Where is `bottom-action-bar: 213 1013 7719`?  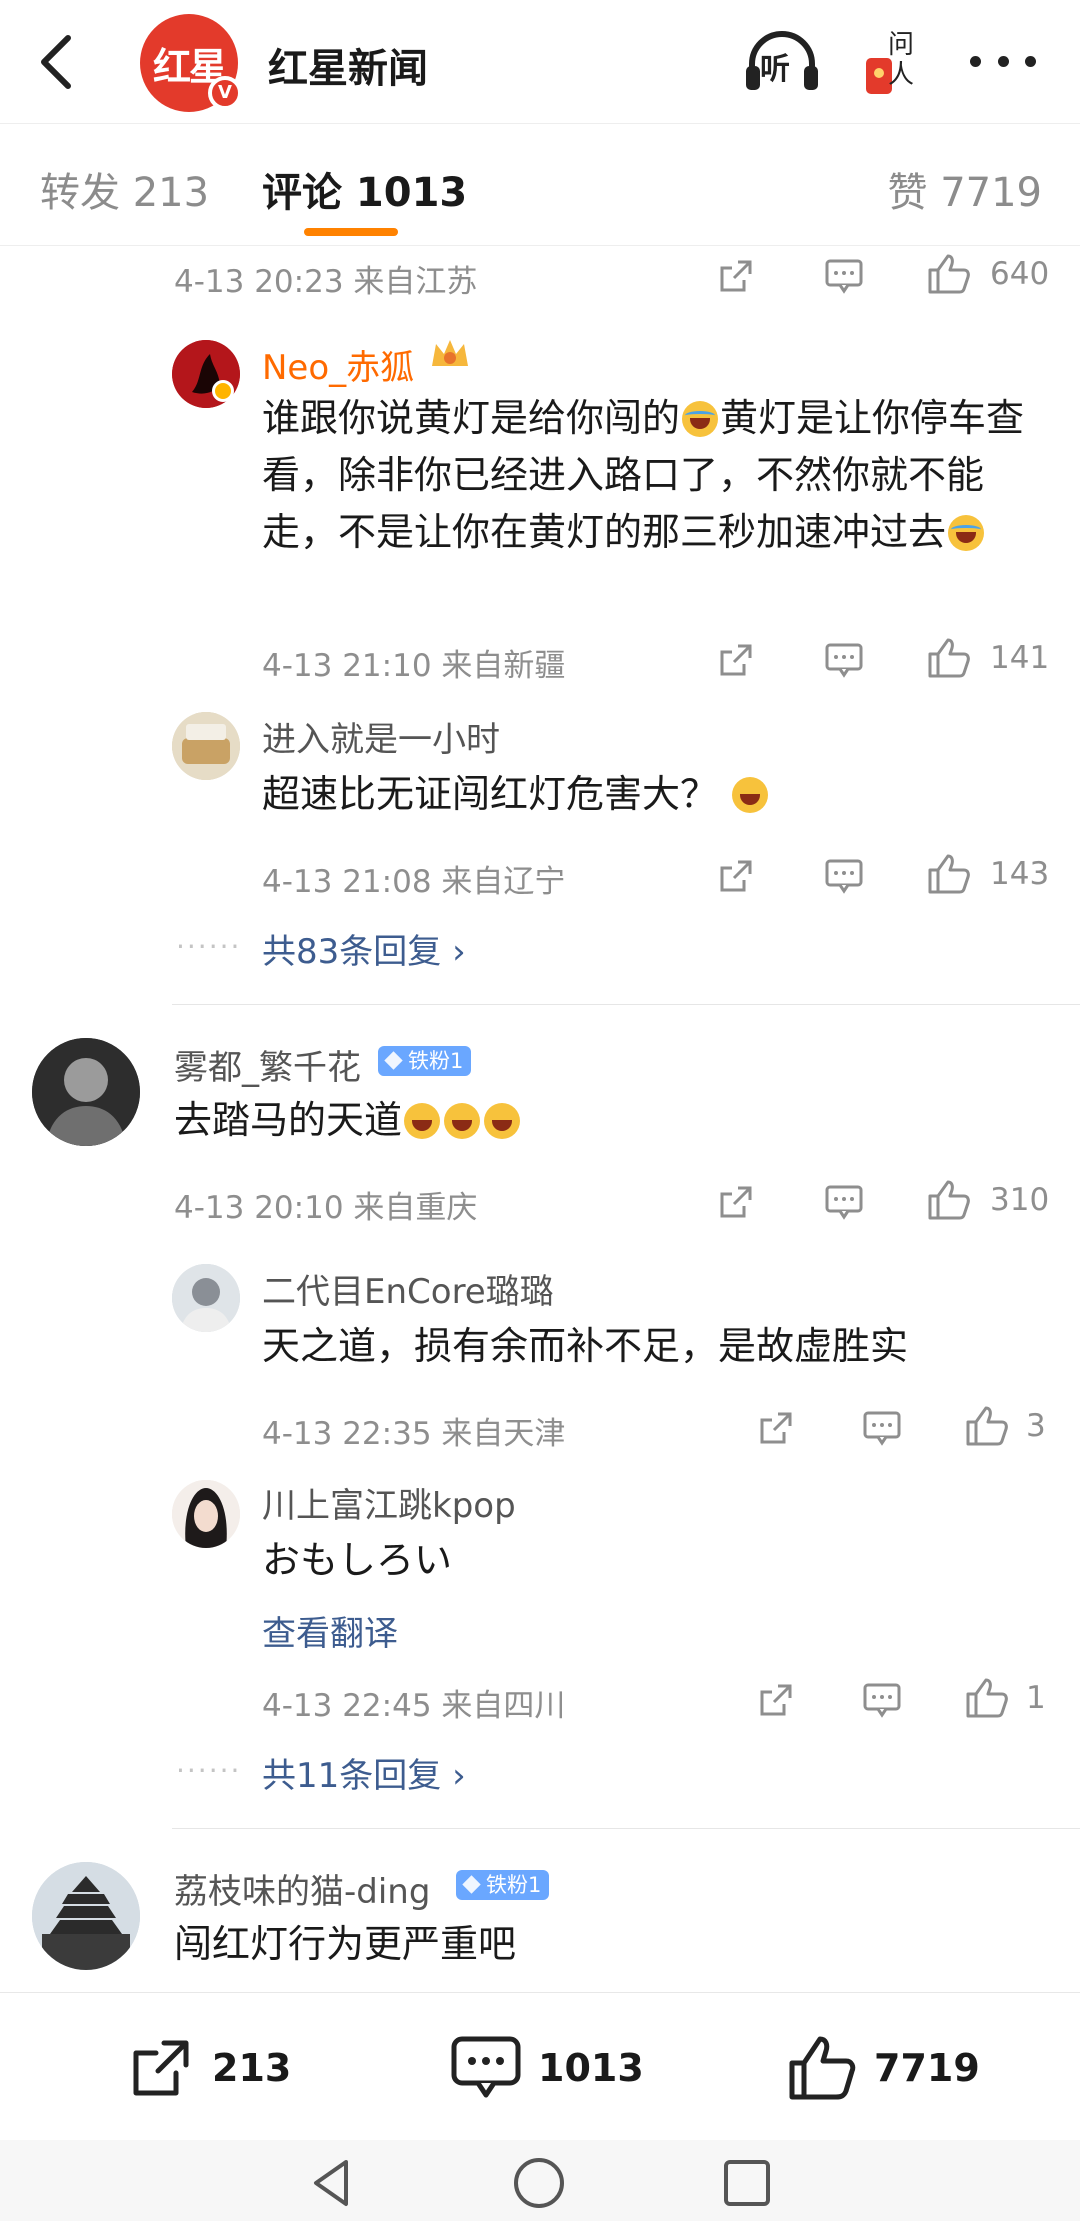 bottom-action-bar: 213 1013 7719 is located at coordinates (540, 2066).